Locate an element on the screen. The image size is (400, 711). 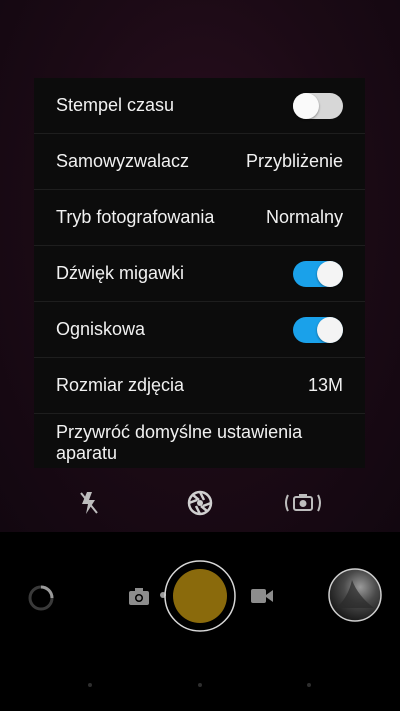
setting-focal: Ogniskowa is located at coordinates (199, 330).